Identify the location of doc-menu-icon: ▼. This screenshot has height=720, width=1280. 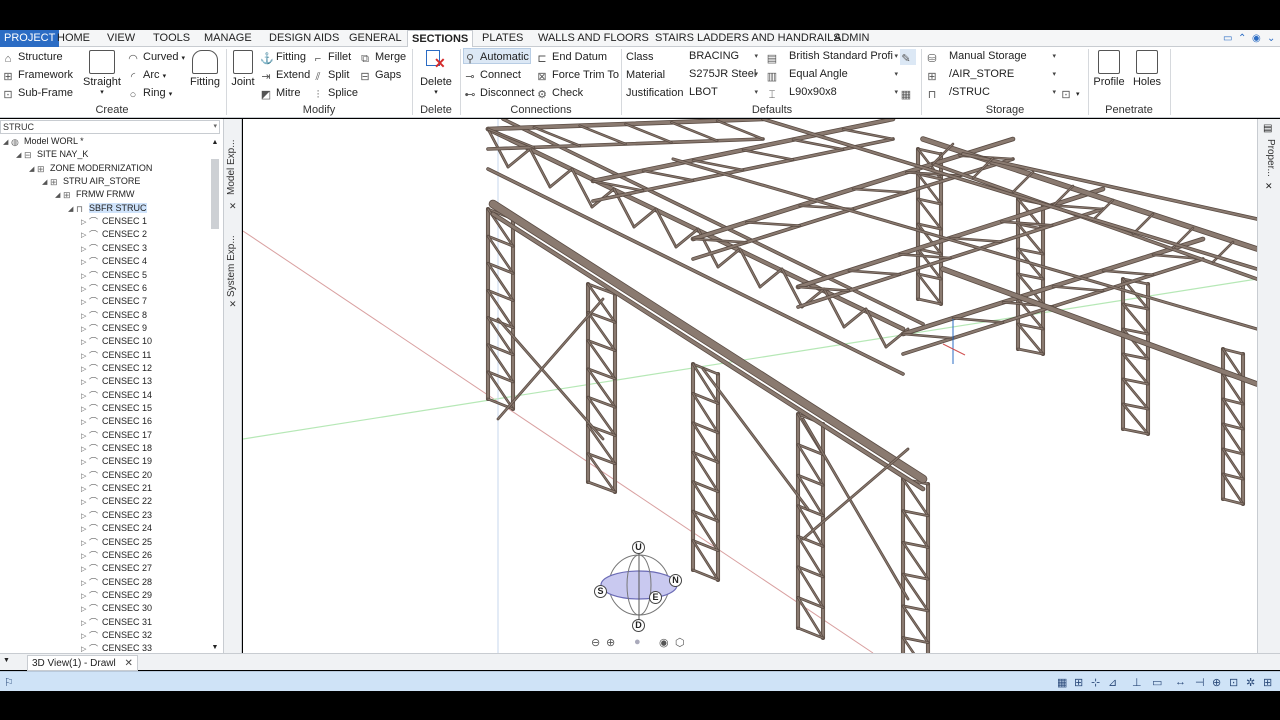
(6, 660).